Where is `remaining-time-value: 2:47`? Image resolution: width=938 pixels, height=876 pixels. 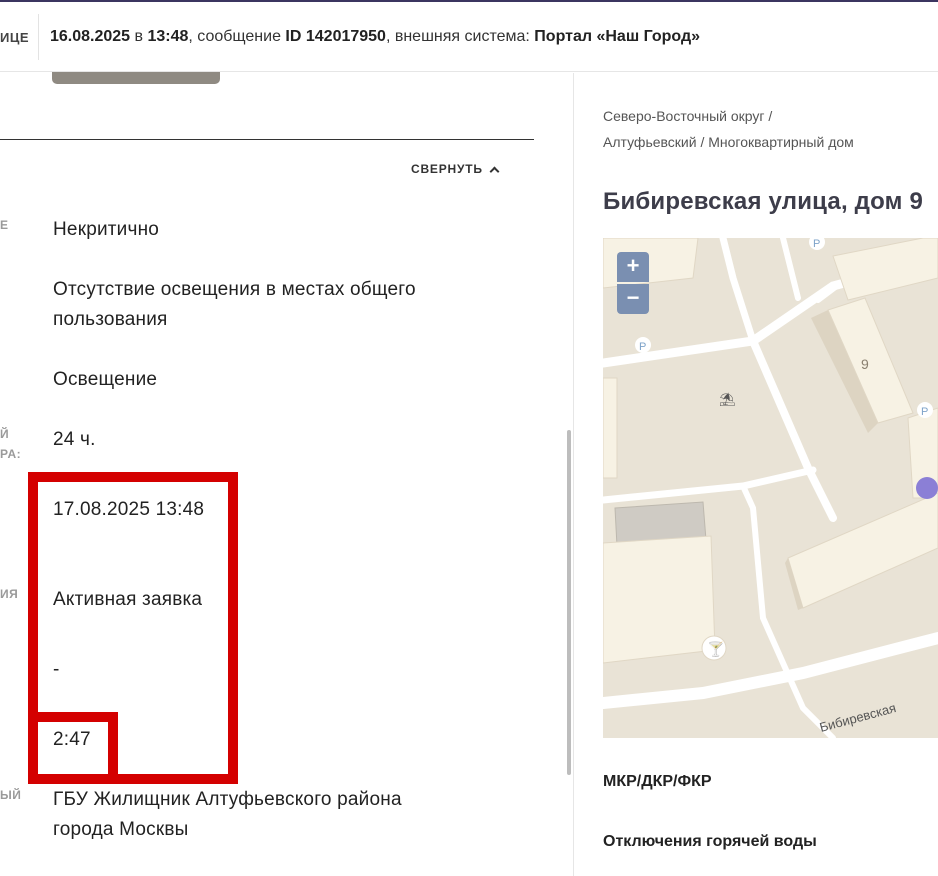 remaining-time-value: 2:47 is located at coordinates (72, 739).